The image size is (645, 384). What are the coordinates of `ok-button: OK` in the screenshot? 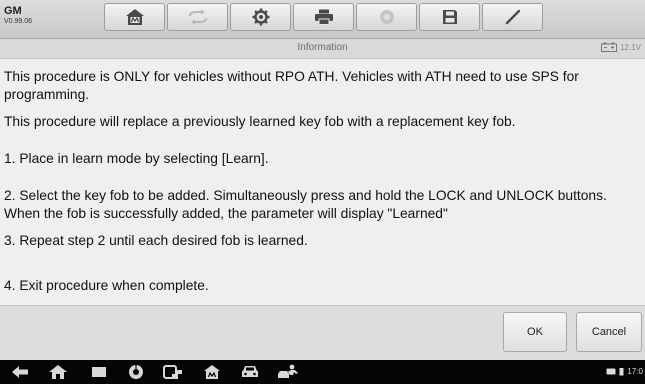 It's located at (535, 332).